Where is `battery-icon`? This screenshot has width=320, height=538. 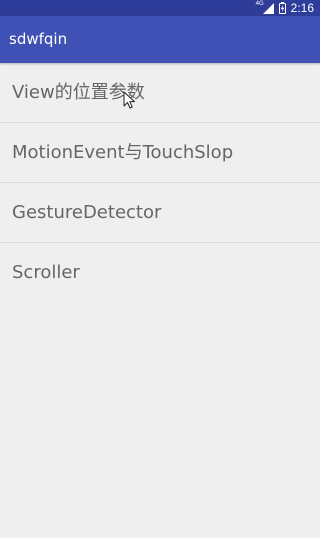
battery-icon is located at coordinates (282, 9).